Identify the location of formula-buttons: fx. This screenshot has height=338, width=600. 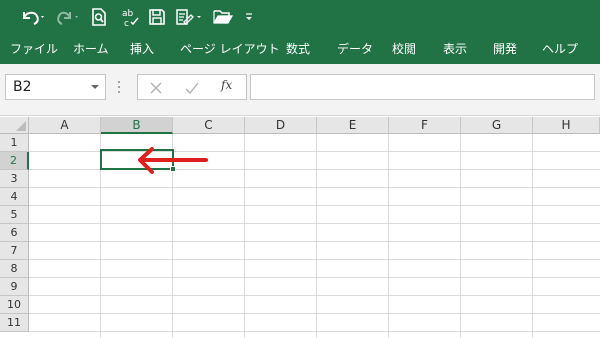
(192, 87).